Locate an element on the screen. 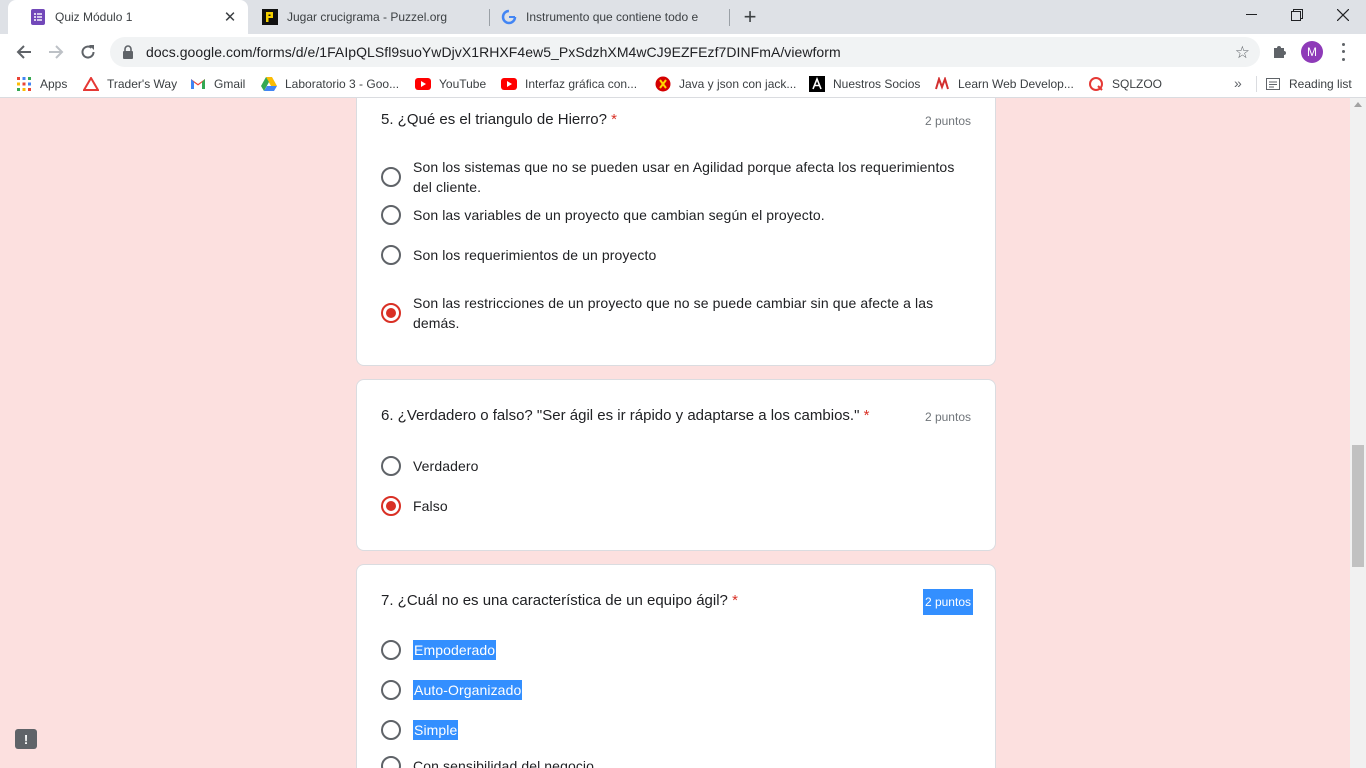 This screenshot has height=768, width=1366. close-tab-icon: ✕ is located at coordinates (230, 17).